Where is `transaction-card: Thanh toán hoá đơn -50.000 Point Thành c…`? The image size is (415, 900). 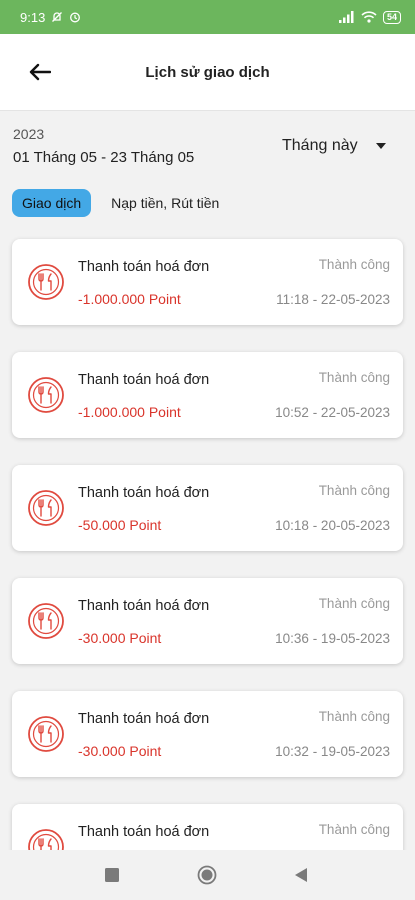
transaction-card: Thanh toán hoá đơn -50.000 Point Thành c… is located at coordinates (207, 508).